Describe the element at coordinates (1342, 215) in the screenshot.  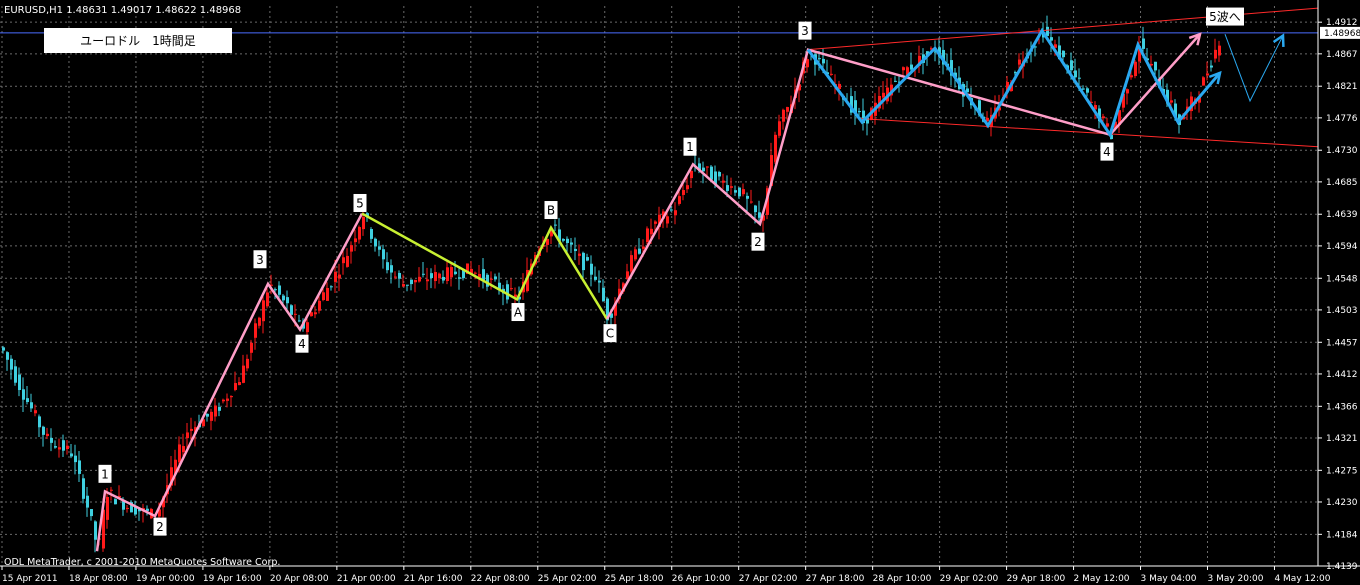
I see `y-tick-label: 1.4639` at that location.